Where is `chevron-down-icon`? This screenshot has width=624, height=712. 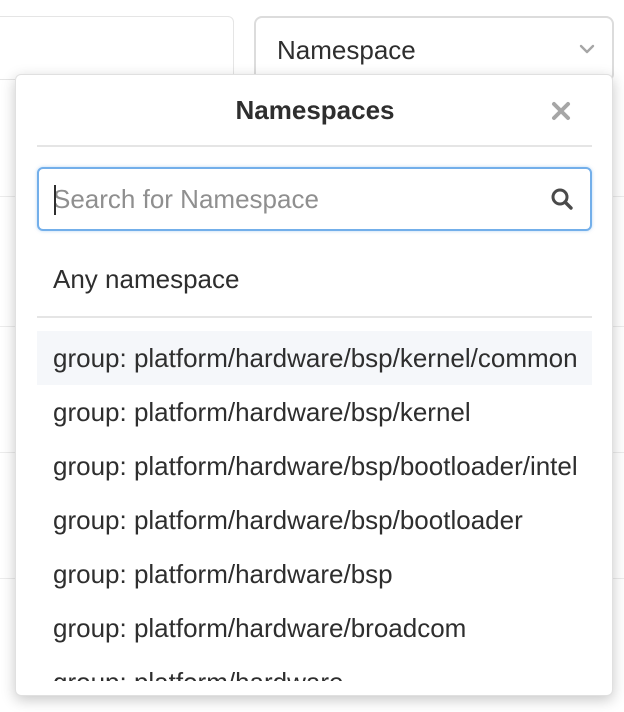
chevron-down-icon is located at coordinates (587, 49).